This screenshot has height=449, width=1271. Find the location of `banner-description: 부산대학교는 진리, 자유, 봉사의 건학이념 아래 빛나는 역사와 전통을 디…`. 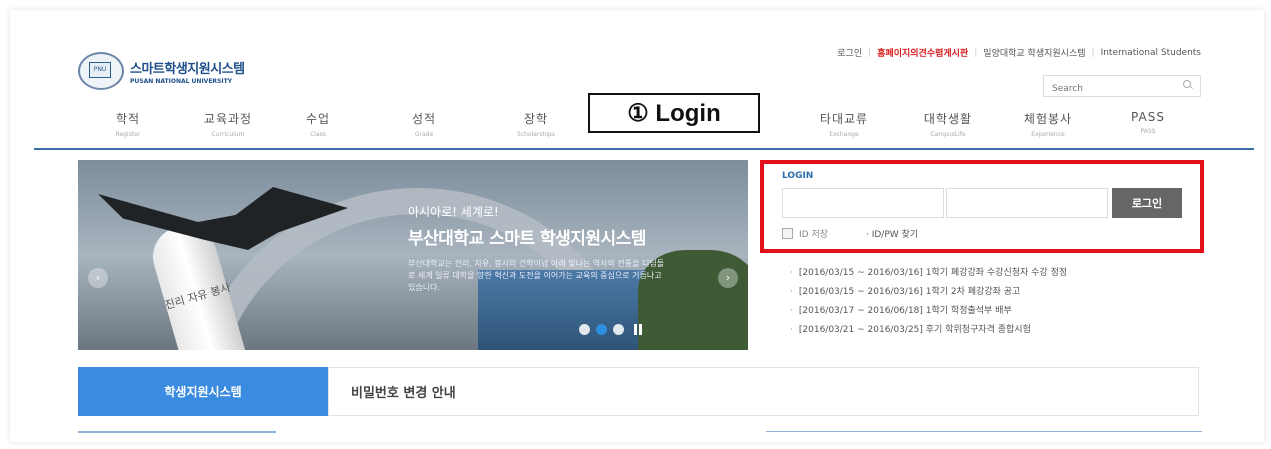

banner-description: 부산대학교는 진리, 자유, 봉사의 건학이념 아래 빛나는 역사와 전통을 디… is located at coordinates (536, 275).